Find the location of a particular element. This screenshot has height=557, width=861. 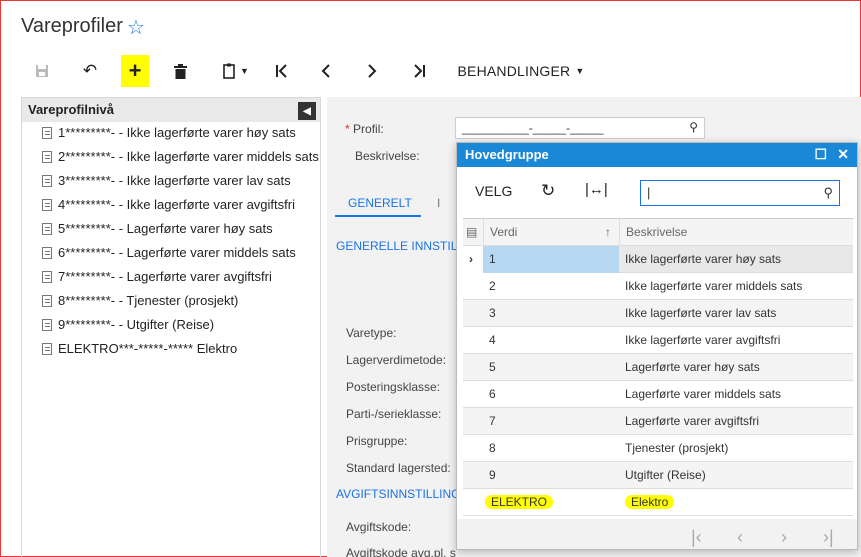

table-row: 5 Lagerførte varer høy sats is located at coordinates (658, 367).